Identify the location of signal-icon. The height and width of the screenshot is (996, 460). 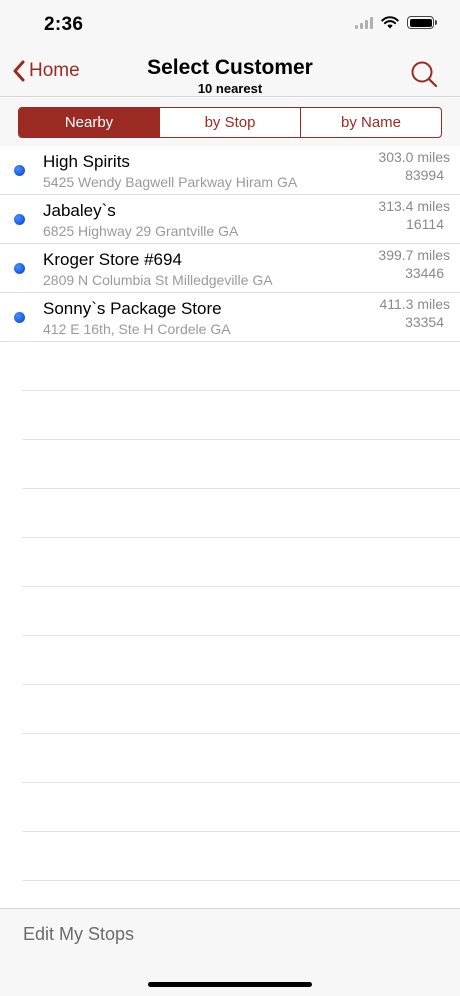
(364, 22).